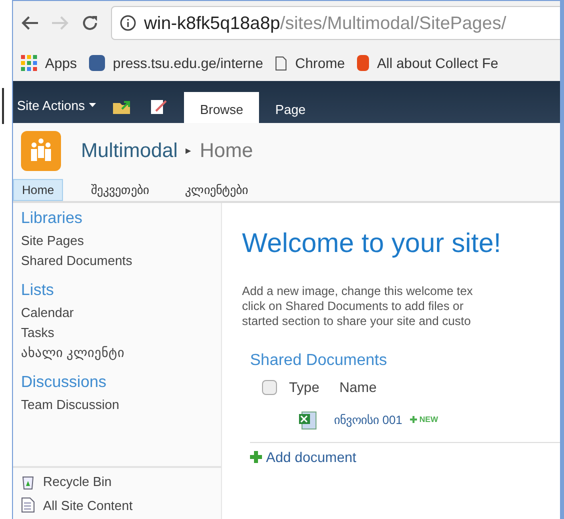 The image size is (564, 519). I want to click on intro-text: click on Shared Documents to add files or, so click(353, 306).